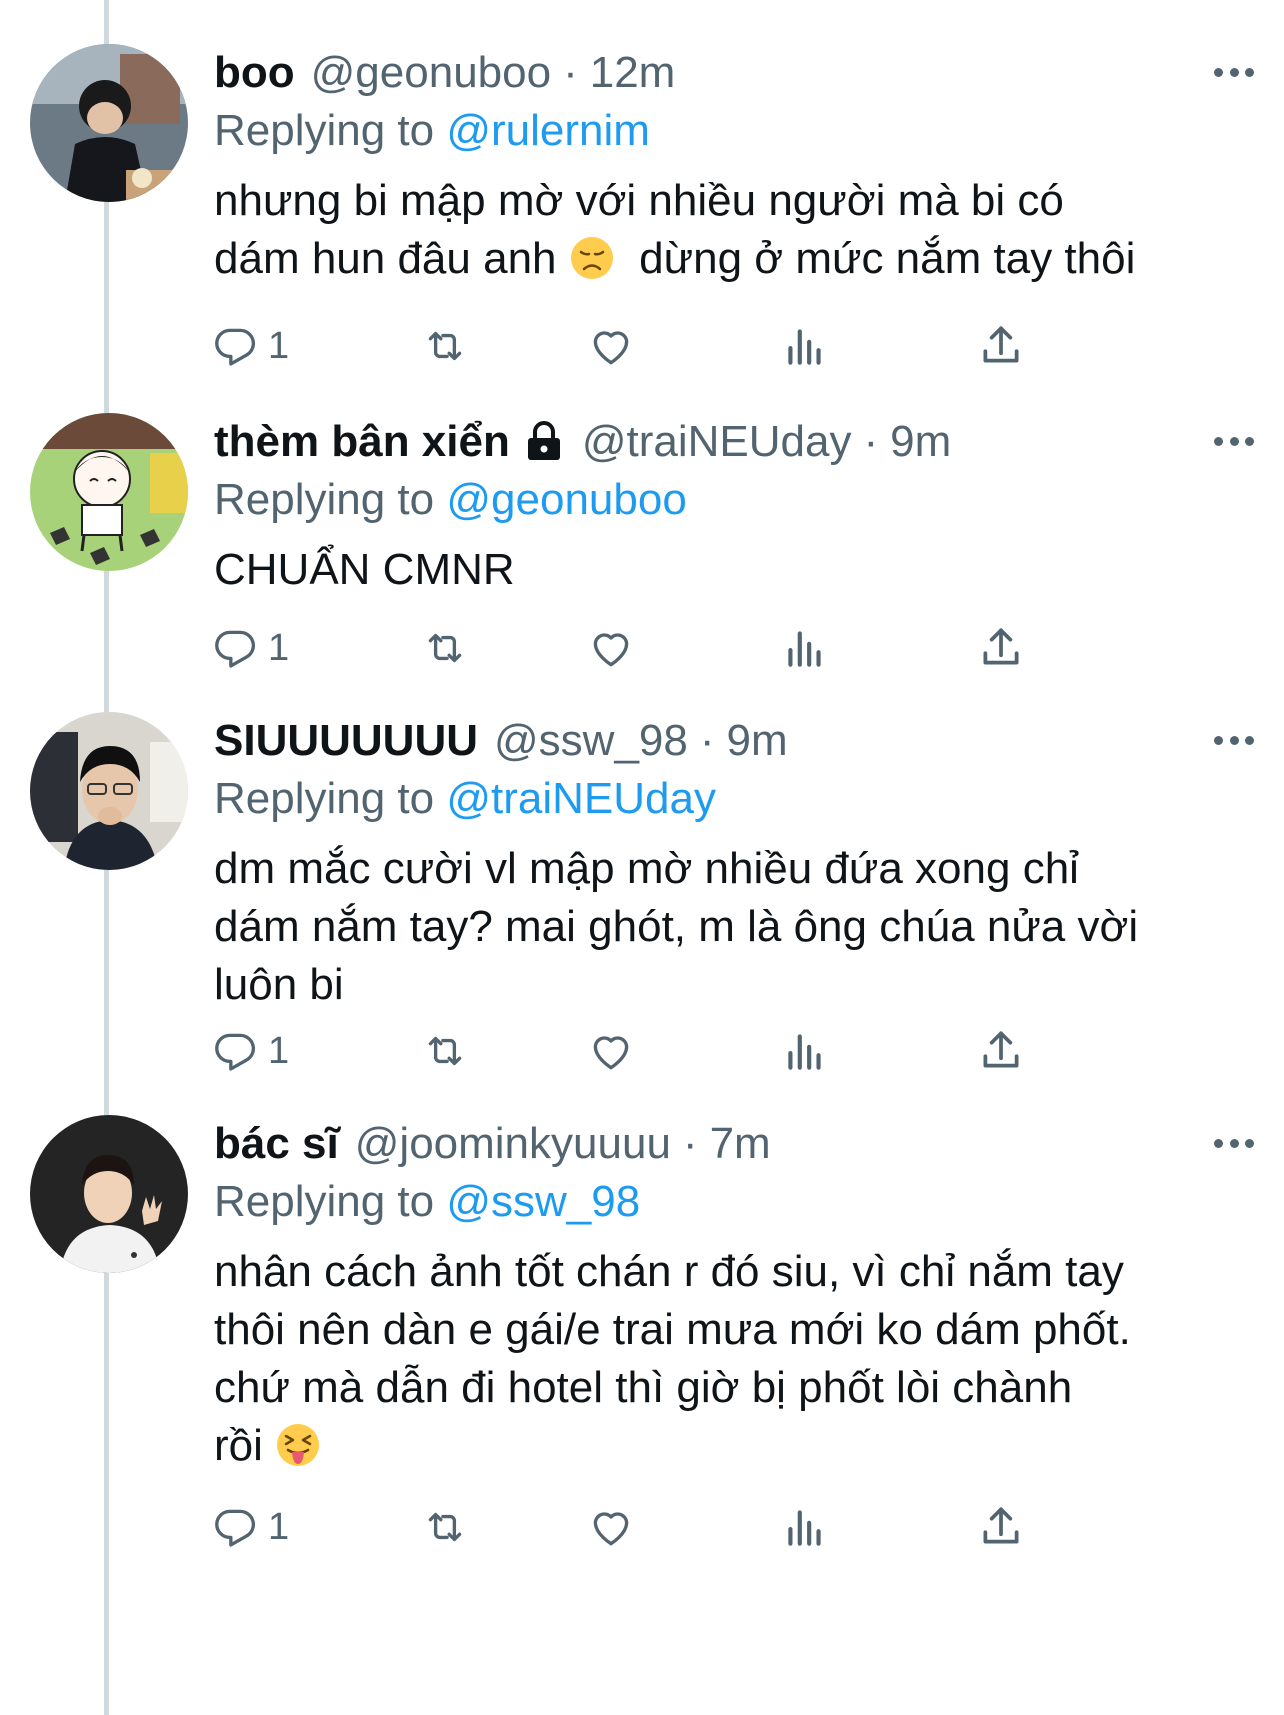 This screenshot has width=1284, height=1715. I want to click on replying-to: Replying to @ssw_98, so click(734, 1202).